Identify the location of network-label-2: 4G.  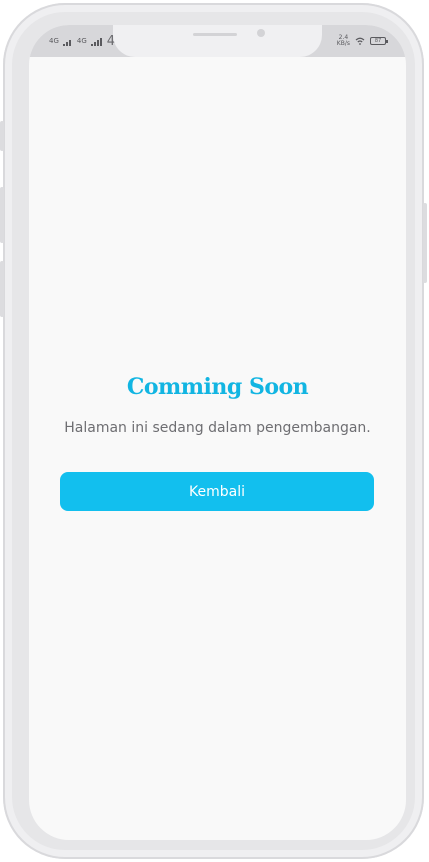
(81, 41).